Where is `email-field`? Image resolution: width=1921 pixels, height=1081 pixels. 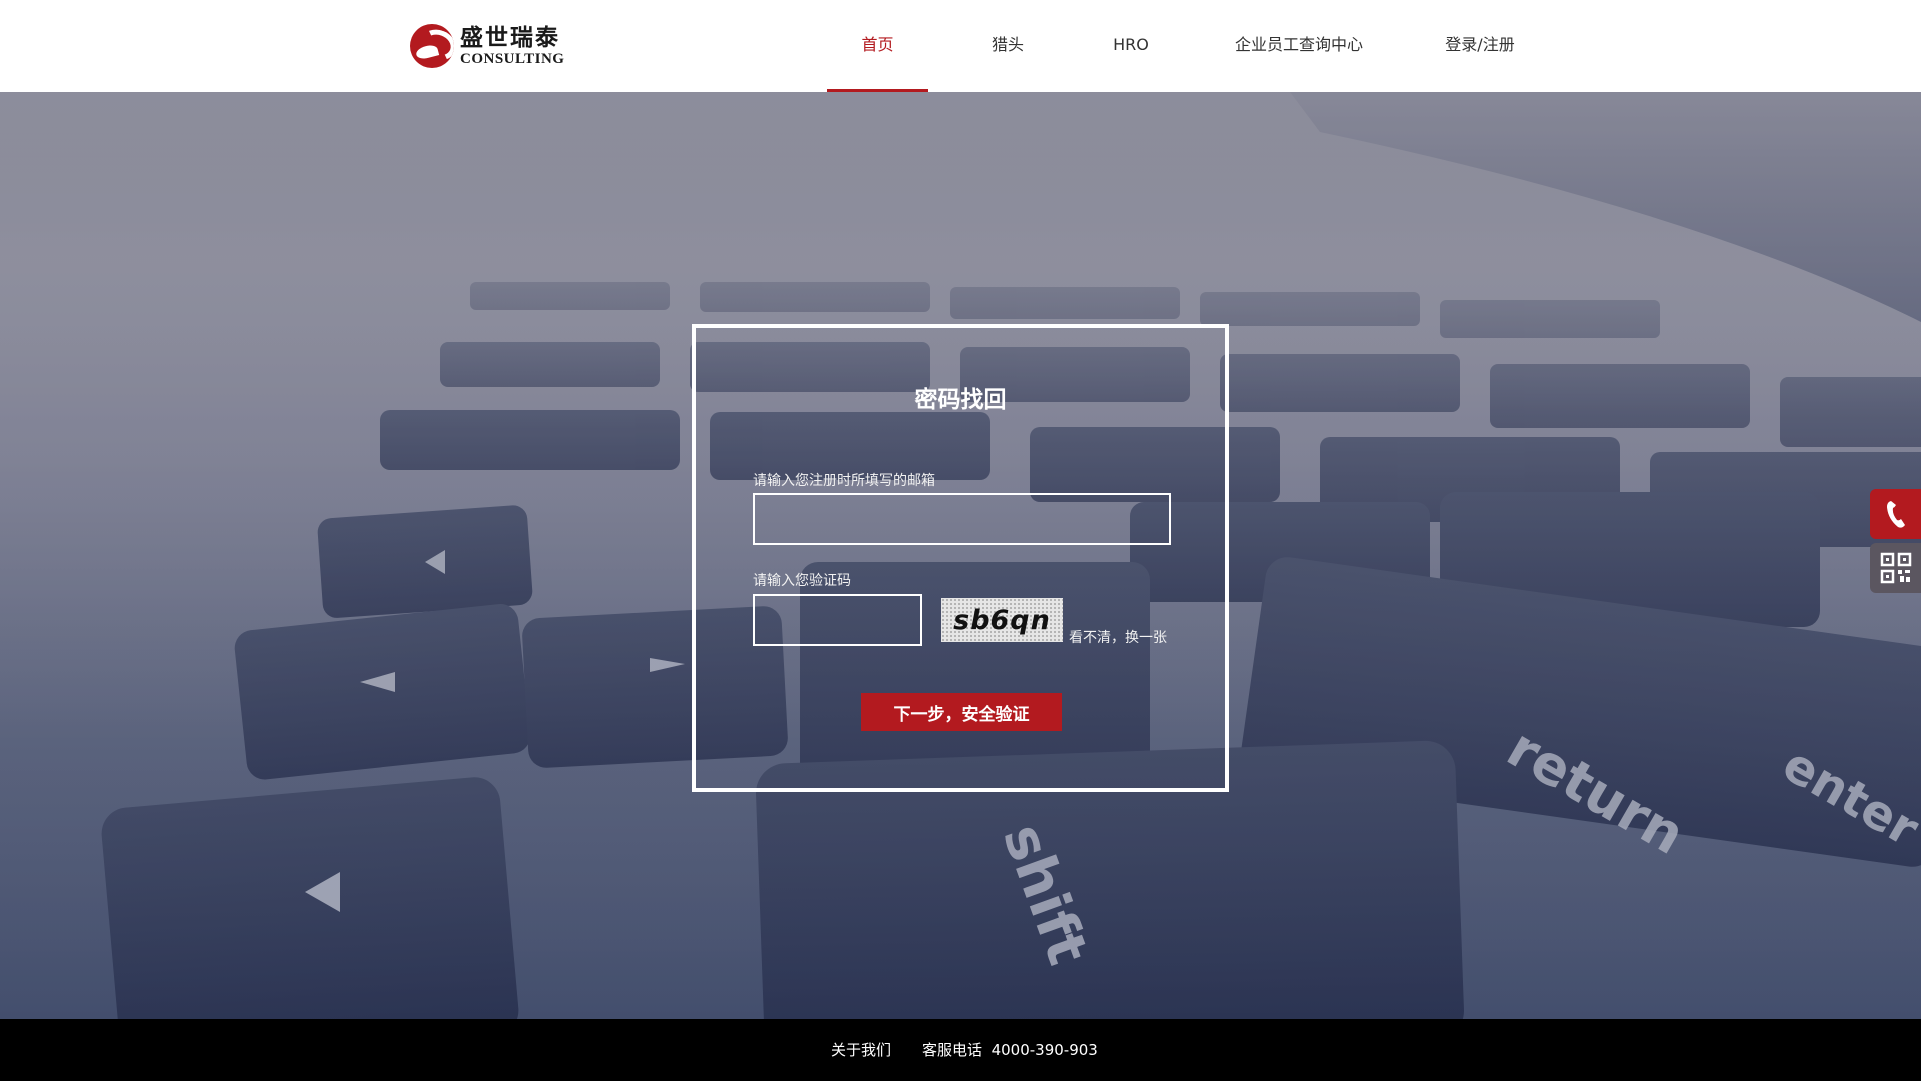
email-field is located at coordinates (962, 519).